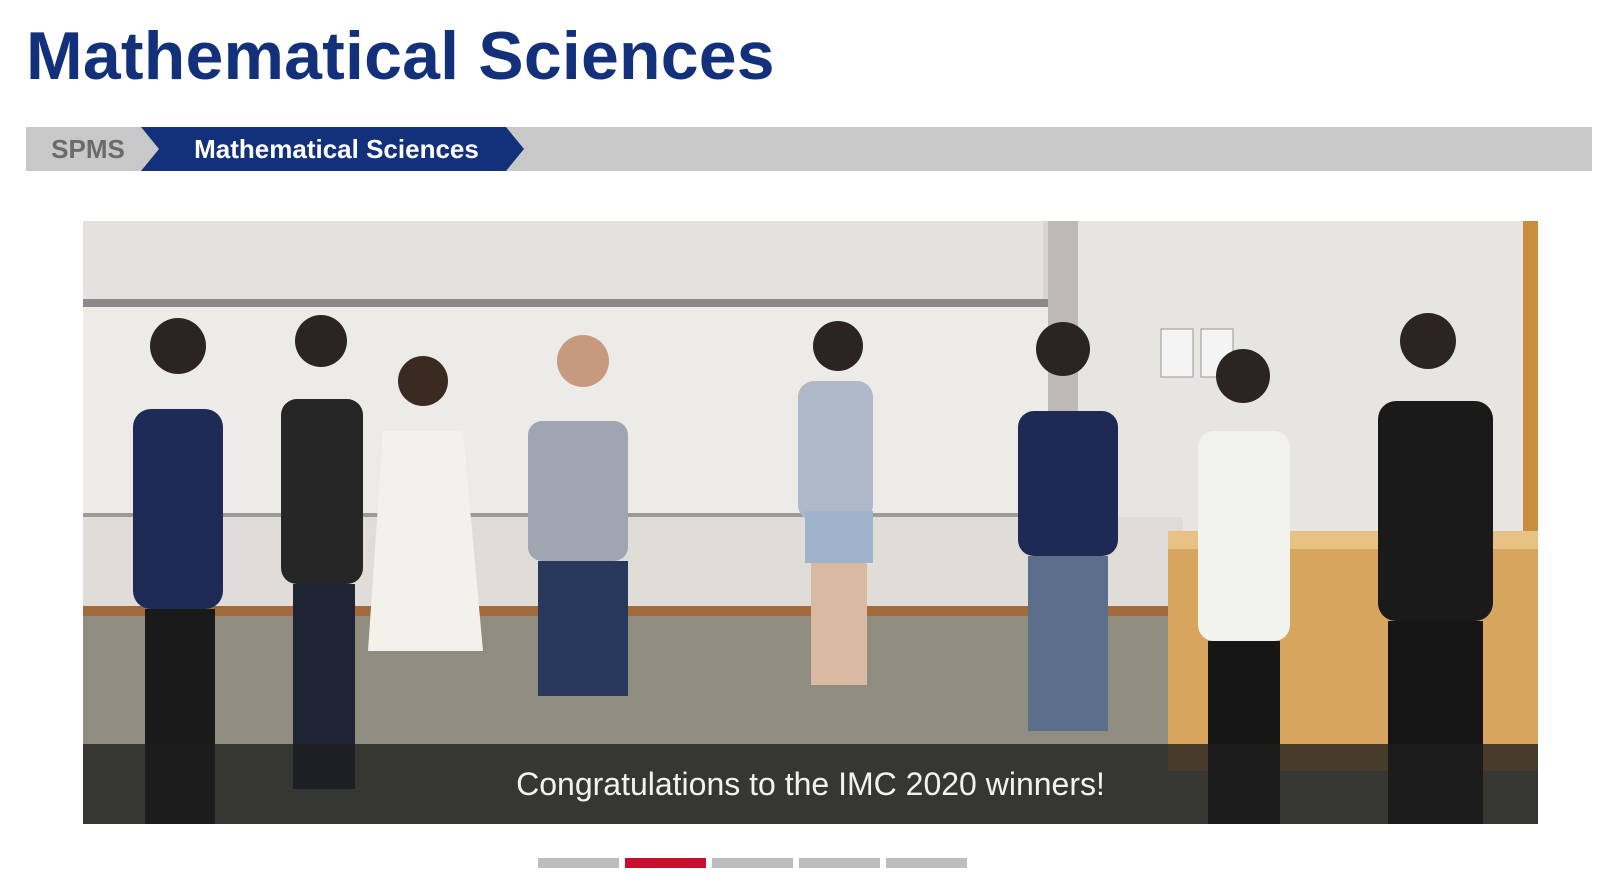  Describe the element at coordinates (88, 149) in the screenshot. I see `breadcrumb-item-spms: SPMS` at that location.